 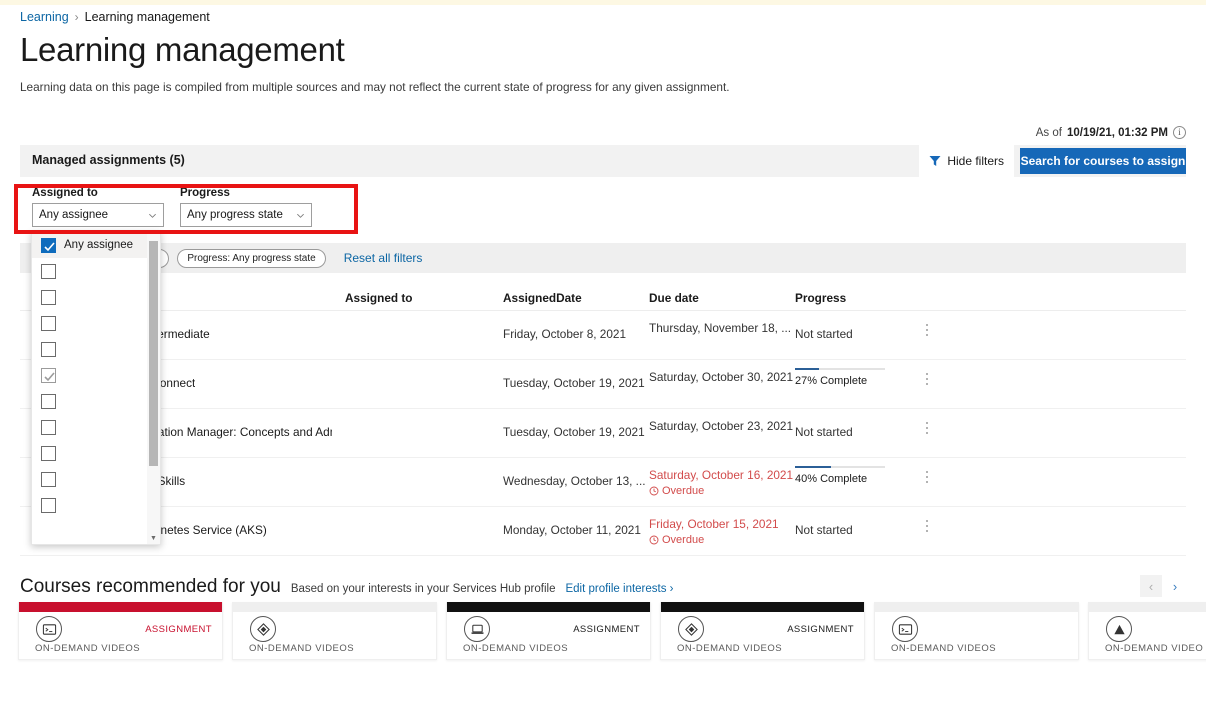 I want to click on triangle-icon, so click(x=1119, y=629).